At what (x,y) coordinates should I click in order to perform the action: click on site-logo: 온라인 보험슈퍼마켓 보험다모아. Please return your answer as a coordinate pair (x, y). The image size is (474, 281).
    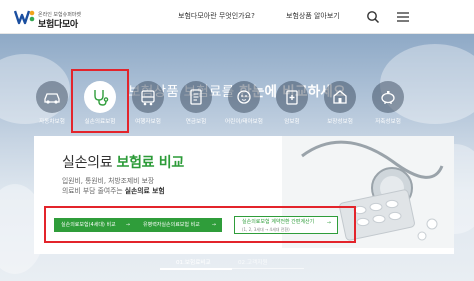
    Looking at the image, I should click on (51, 17).